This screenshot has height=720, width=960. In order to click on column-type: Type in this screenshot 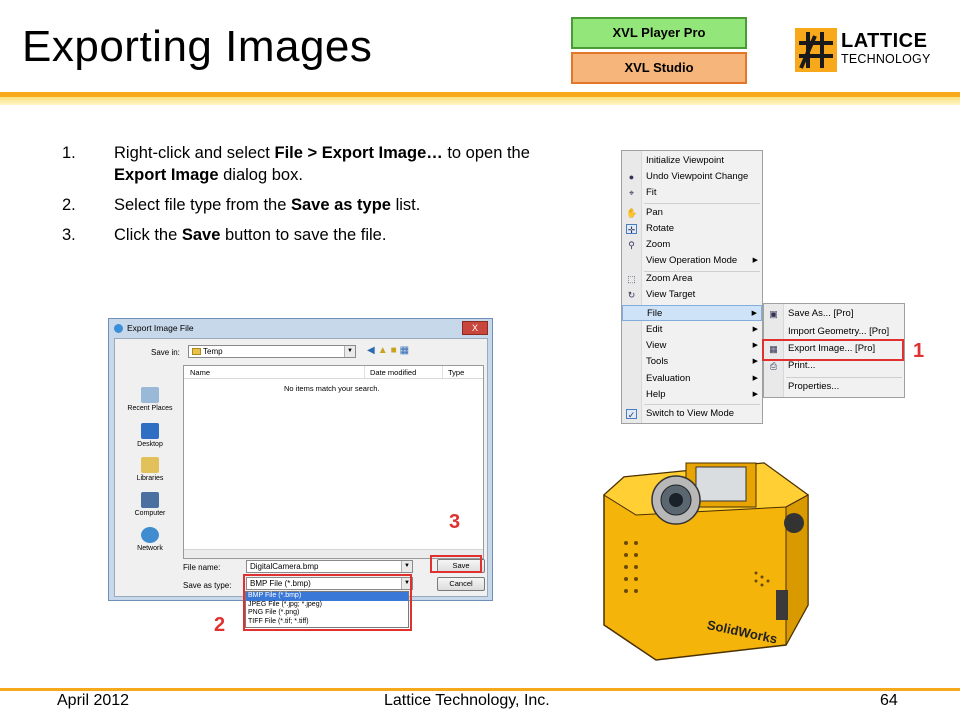, I will do `click(456, 372)`.